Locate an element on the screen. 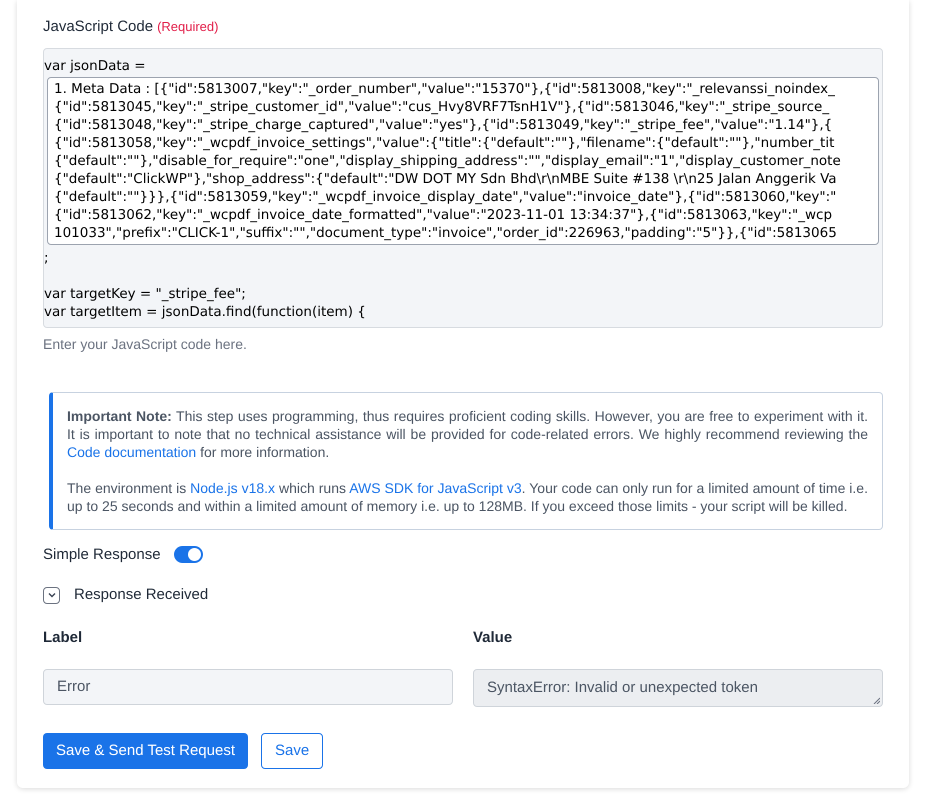 The height and width of the screenshot is (802, 926). code-line: {"id":5813048,"key":"_stripe_charge_captured","value":"yes"},{"id":5813049,"key":"_stripe_fee","value":"1.14"},{ is located at coordinates (443, 125).